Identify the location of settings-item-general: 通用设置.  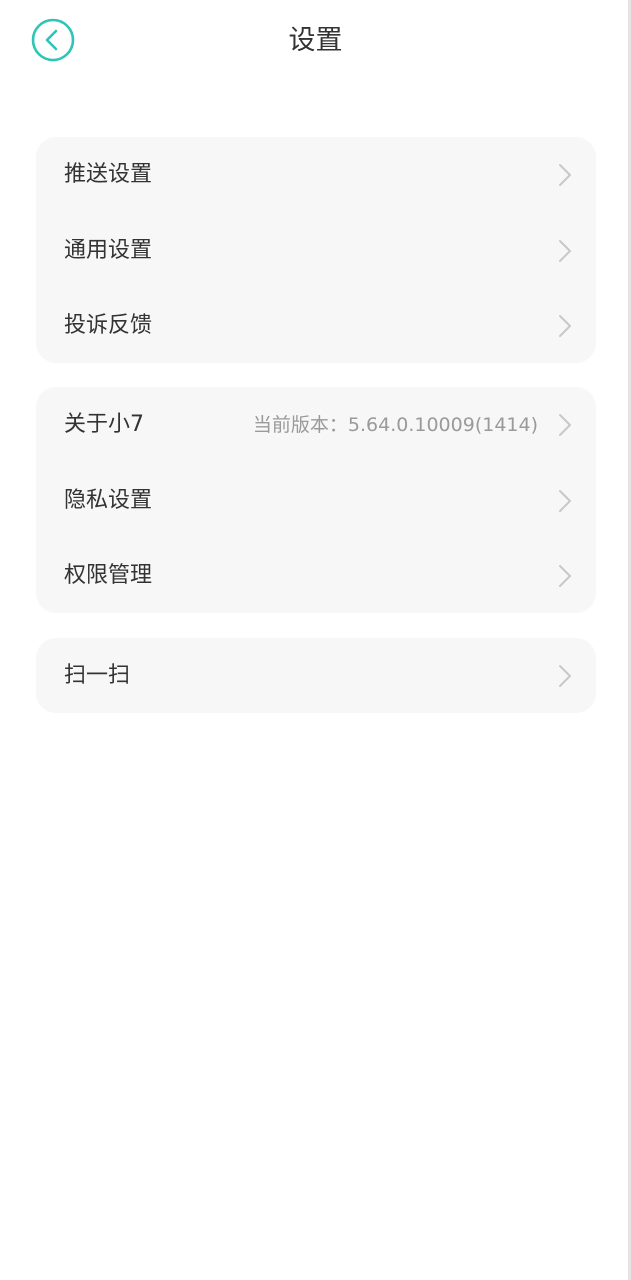
(316, 250).